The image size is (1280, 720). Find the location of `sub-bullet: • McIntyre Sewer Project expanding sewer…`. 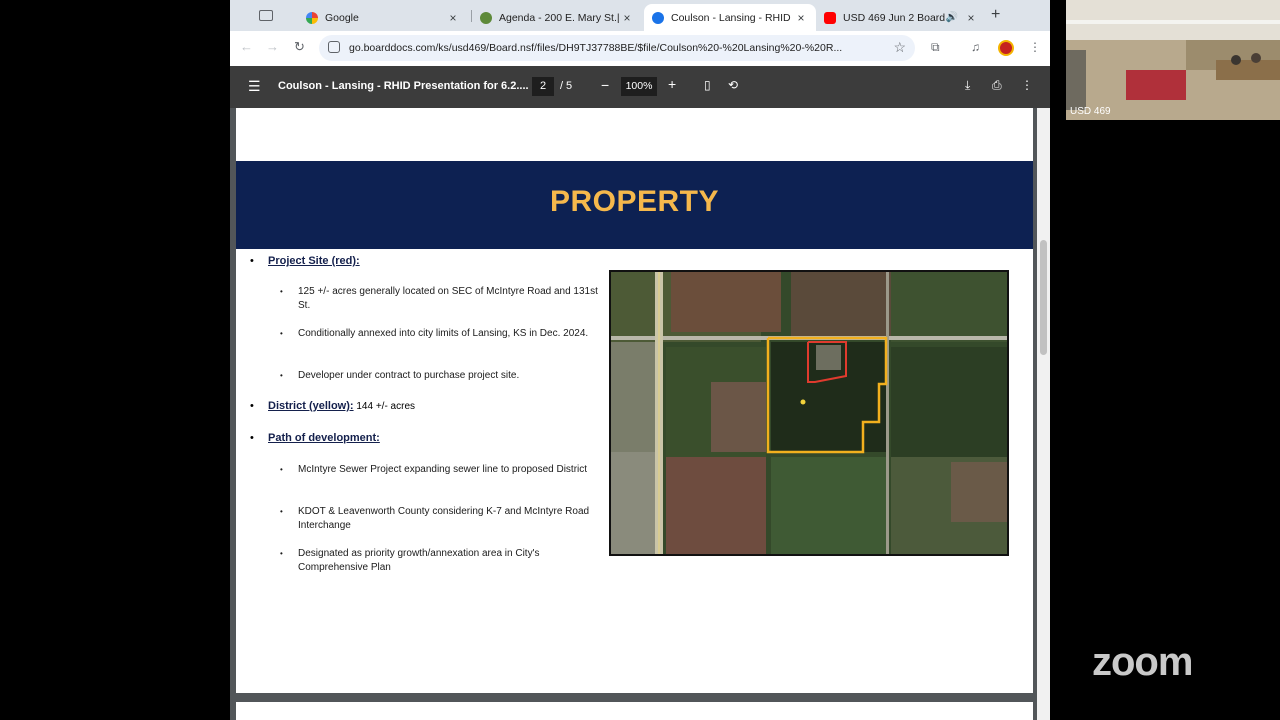

sub-bullet: • McIntyre Sewer Project expanding sewer… is located at coordinates (441, 470).